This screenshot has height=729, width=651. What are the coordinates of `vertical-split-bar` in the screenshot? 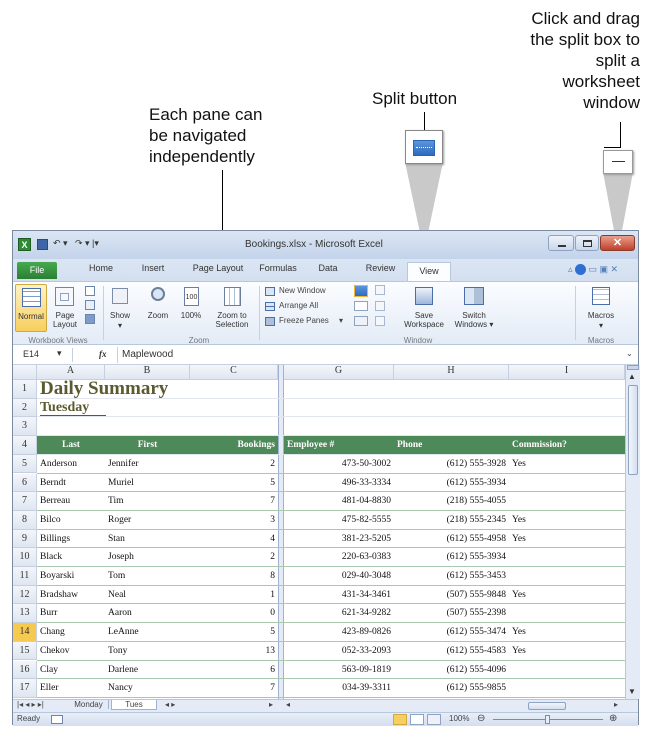 It's located at (281, 532).